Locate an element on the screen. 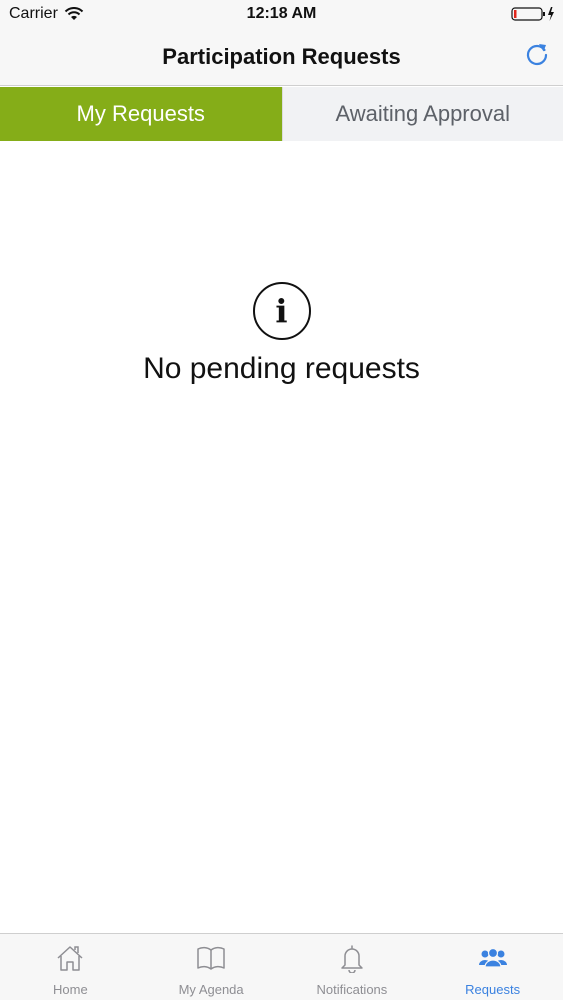 This screenshot has width=563, height=1000. tab-my-requests: My Requests is located at coordinates (141, 114).